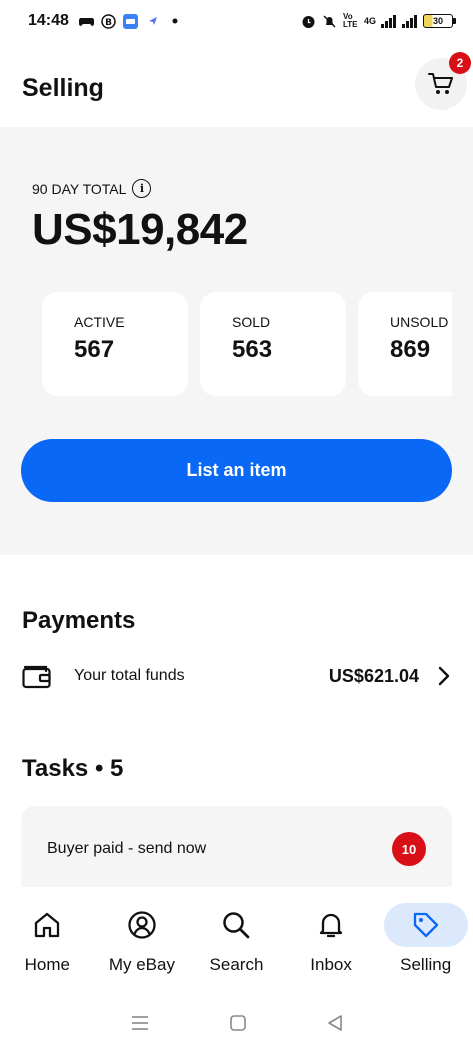  What do you see at coordinates (99, 322) in the screenshot?
I see `stat-label: ACTIVE` at bounding box center [99, 322].